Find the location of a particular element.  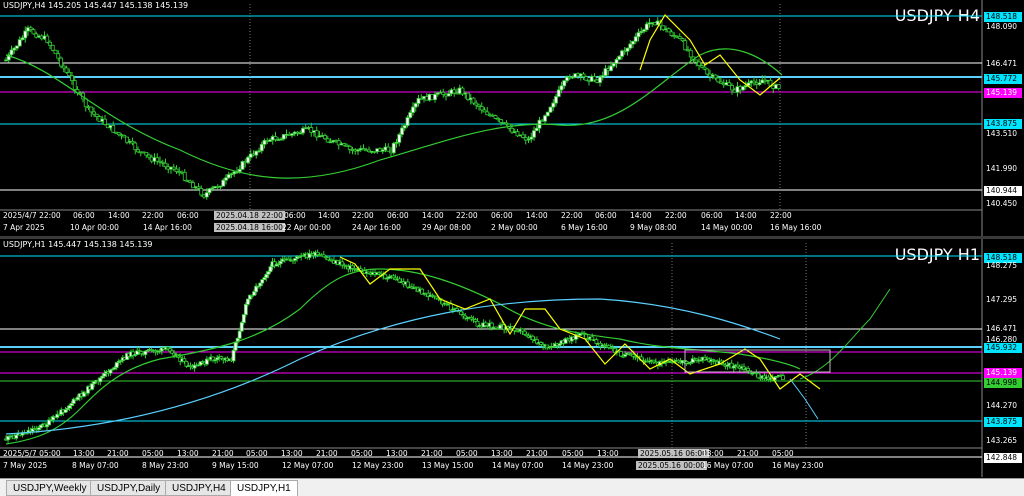

h1-bottom-tag: 142.848 is located at coordinates (1003, 458).